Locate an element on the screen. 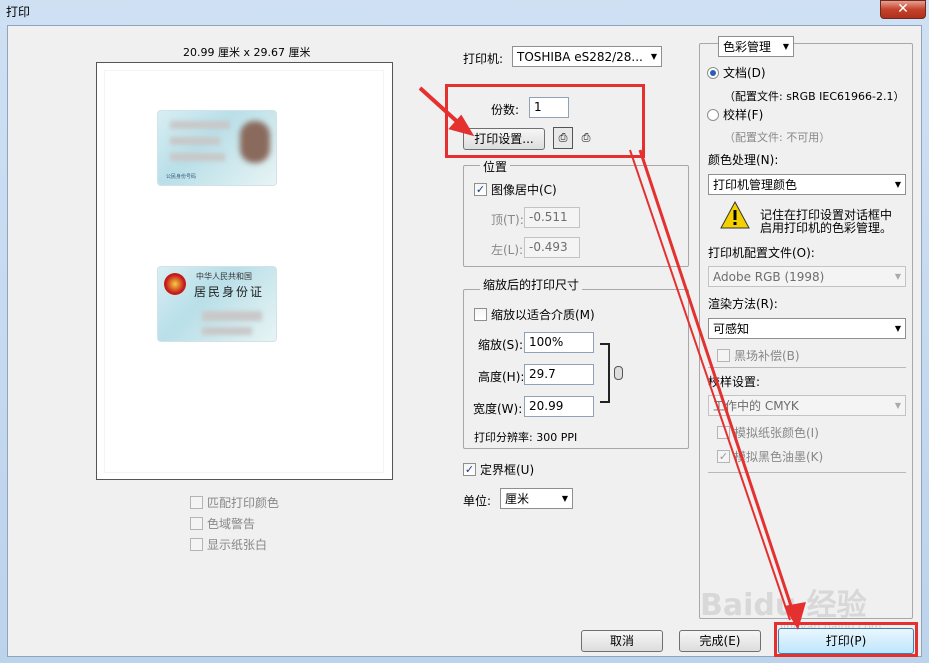  arrow-to-print-settings is located at coordinates (446, 111).